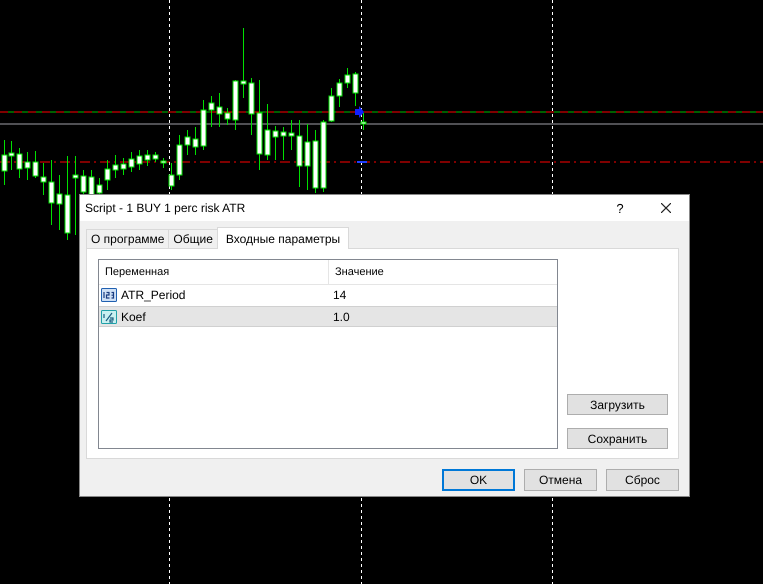 The height and width of the screenshot is (584, 763). I want to click on parameter-value: 1.0, so click(341, 317).